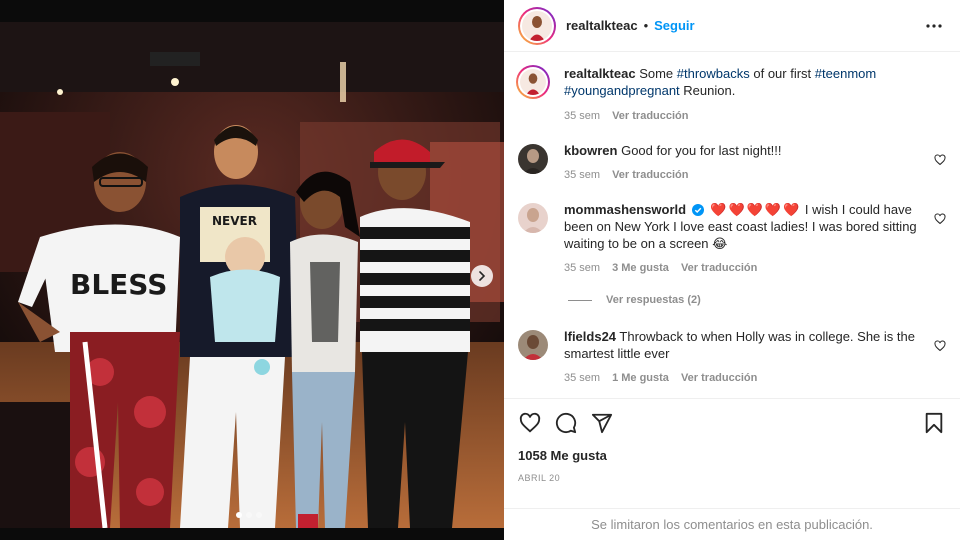 The width and height of the screenshot is (960, 540). Describe the element at coordinates (757, 300) in the screenshot. I see `view-replies-button: Ver respuestas (2)` at that location.